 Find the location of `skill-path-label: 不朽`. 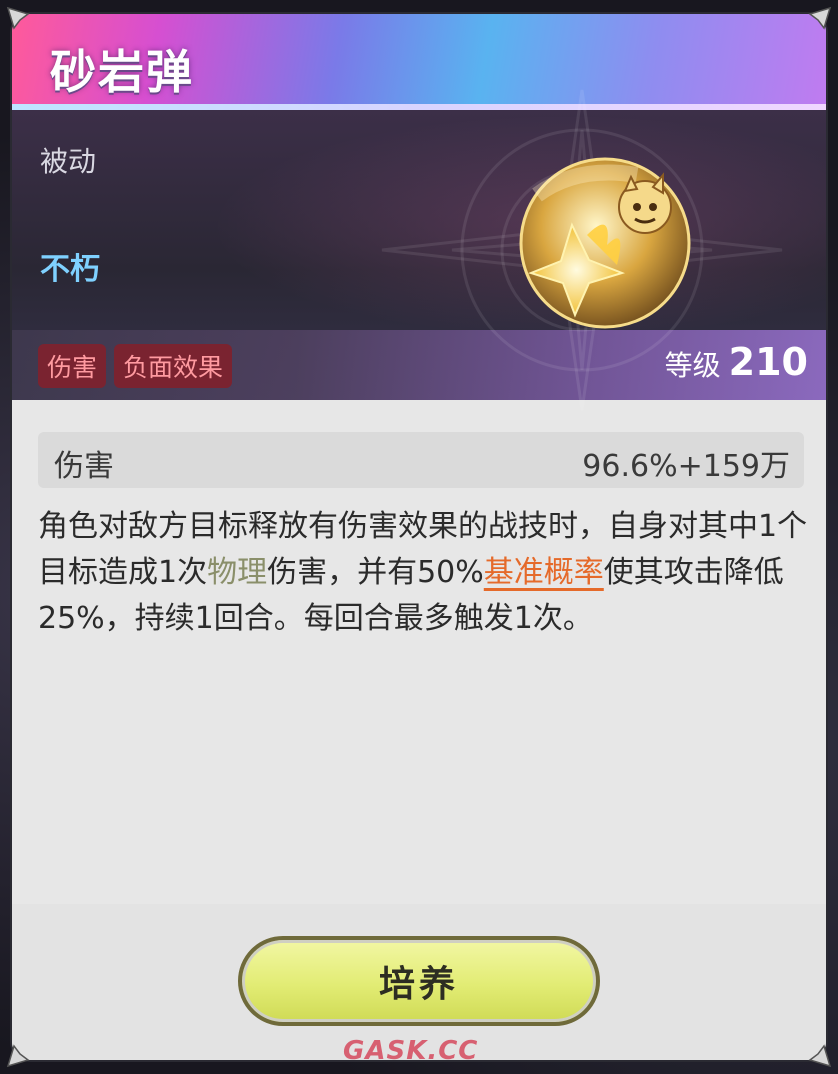

skill-path-label: 不朽 is located at coordinates (70, 269).